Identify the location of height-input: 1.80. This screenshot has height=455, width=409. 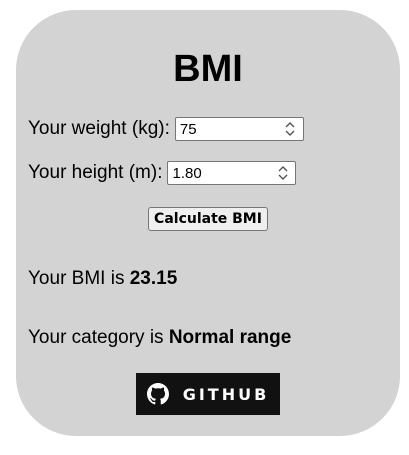
(232, 173).